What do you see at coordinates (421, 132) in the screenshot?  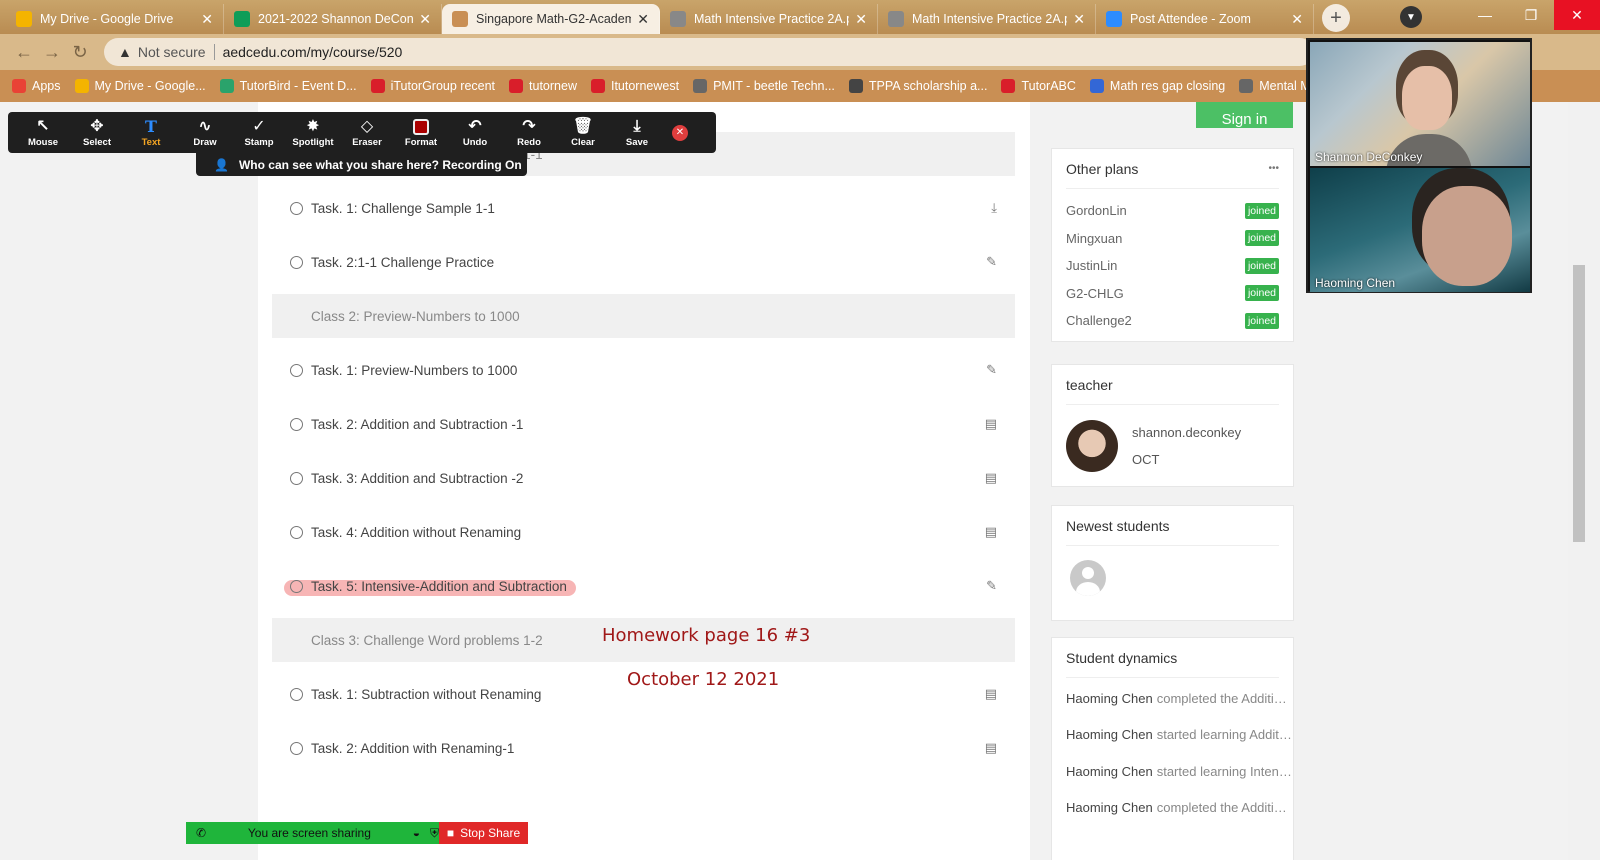 I see `zoom-tool-format: Format` at bounding box center [421, 132].